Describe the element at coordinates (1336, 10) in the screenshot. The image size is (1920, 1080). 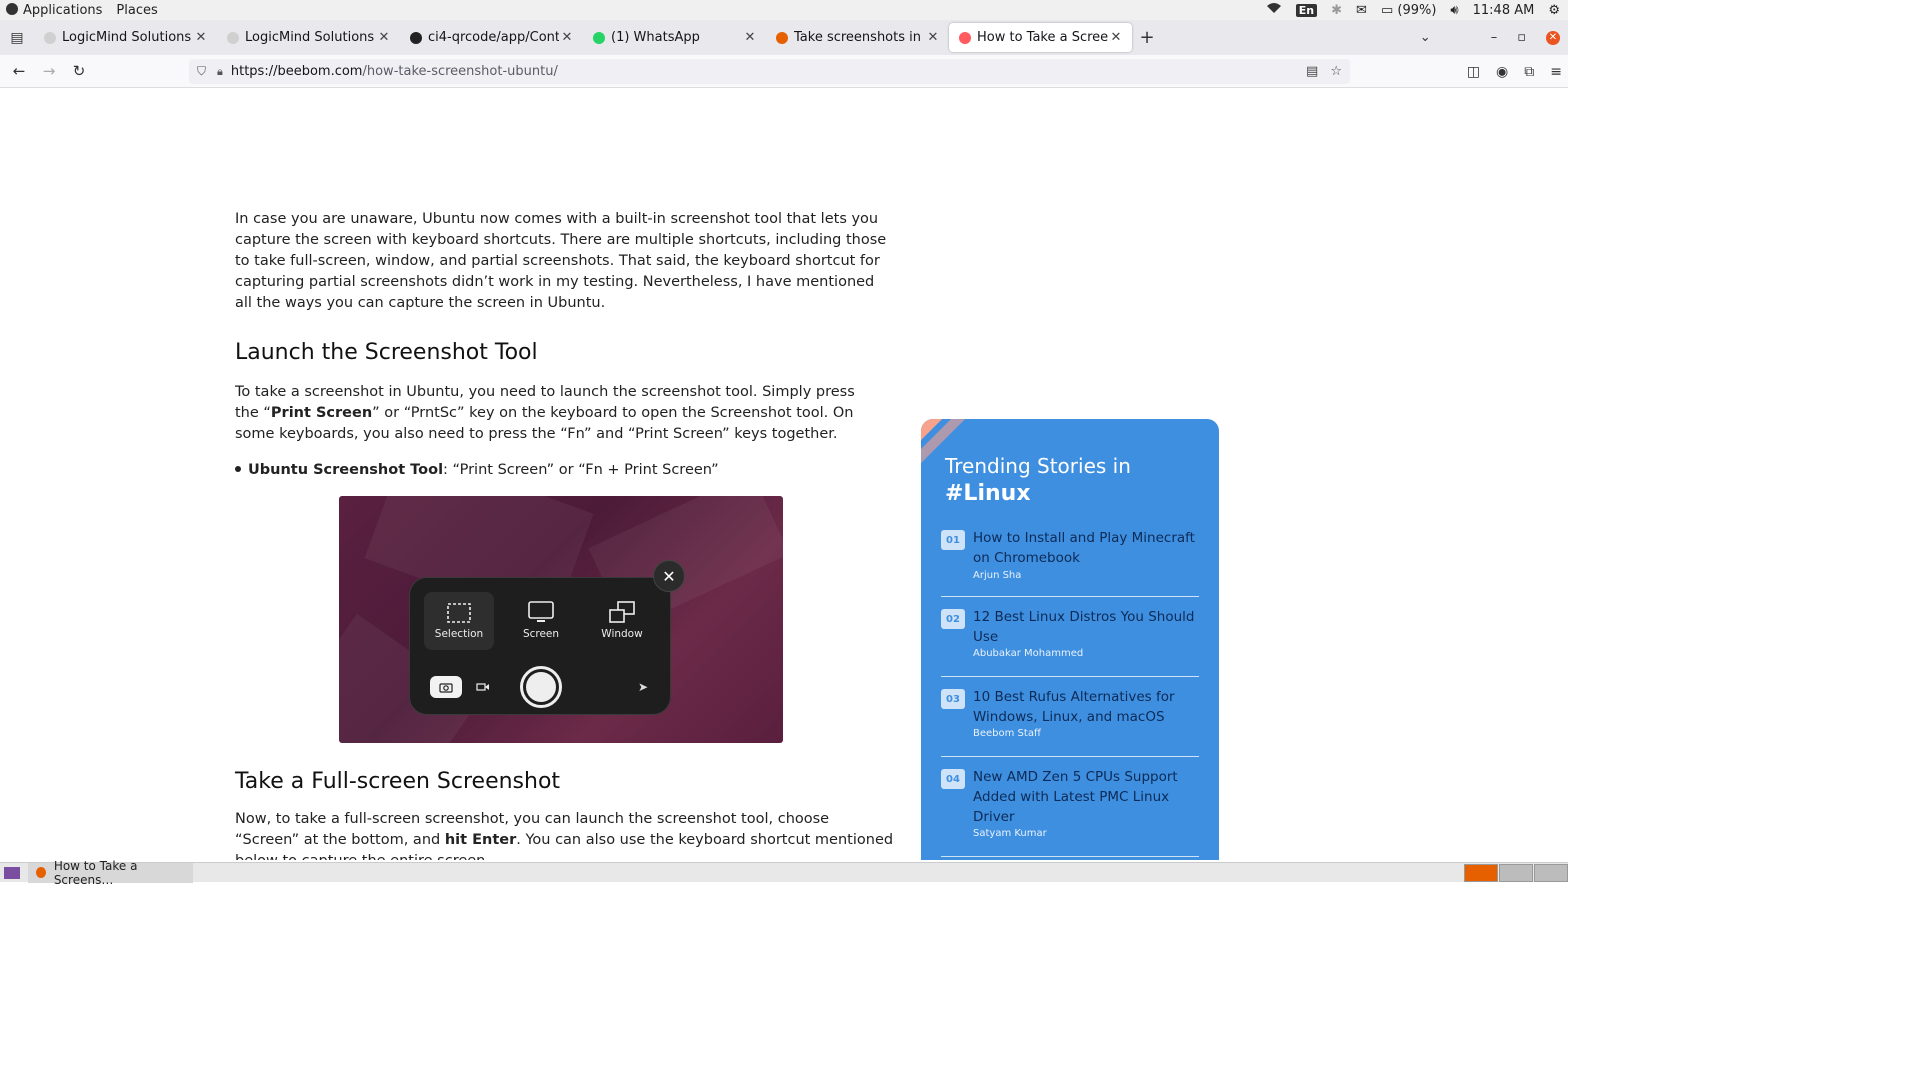
I see `bluetooth-icon: ✱` at that location.